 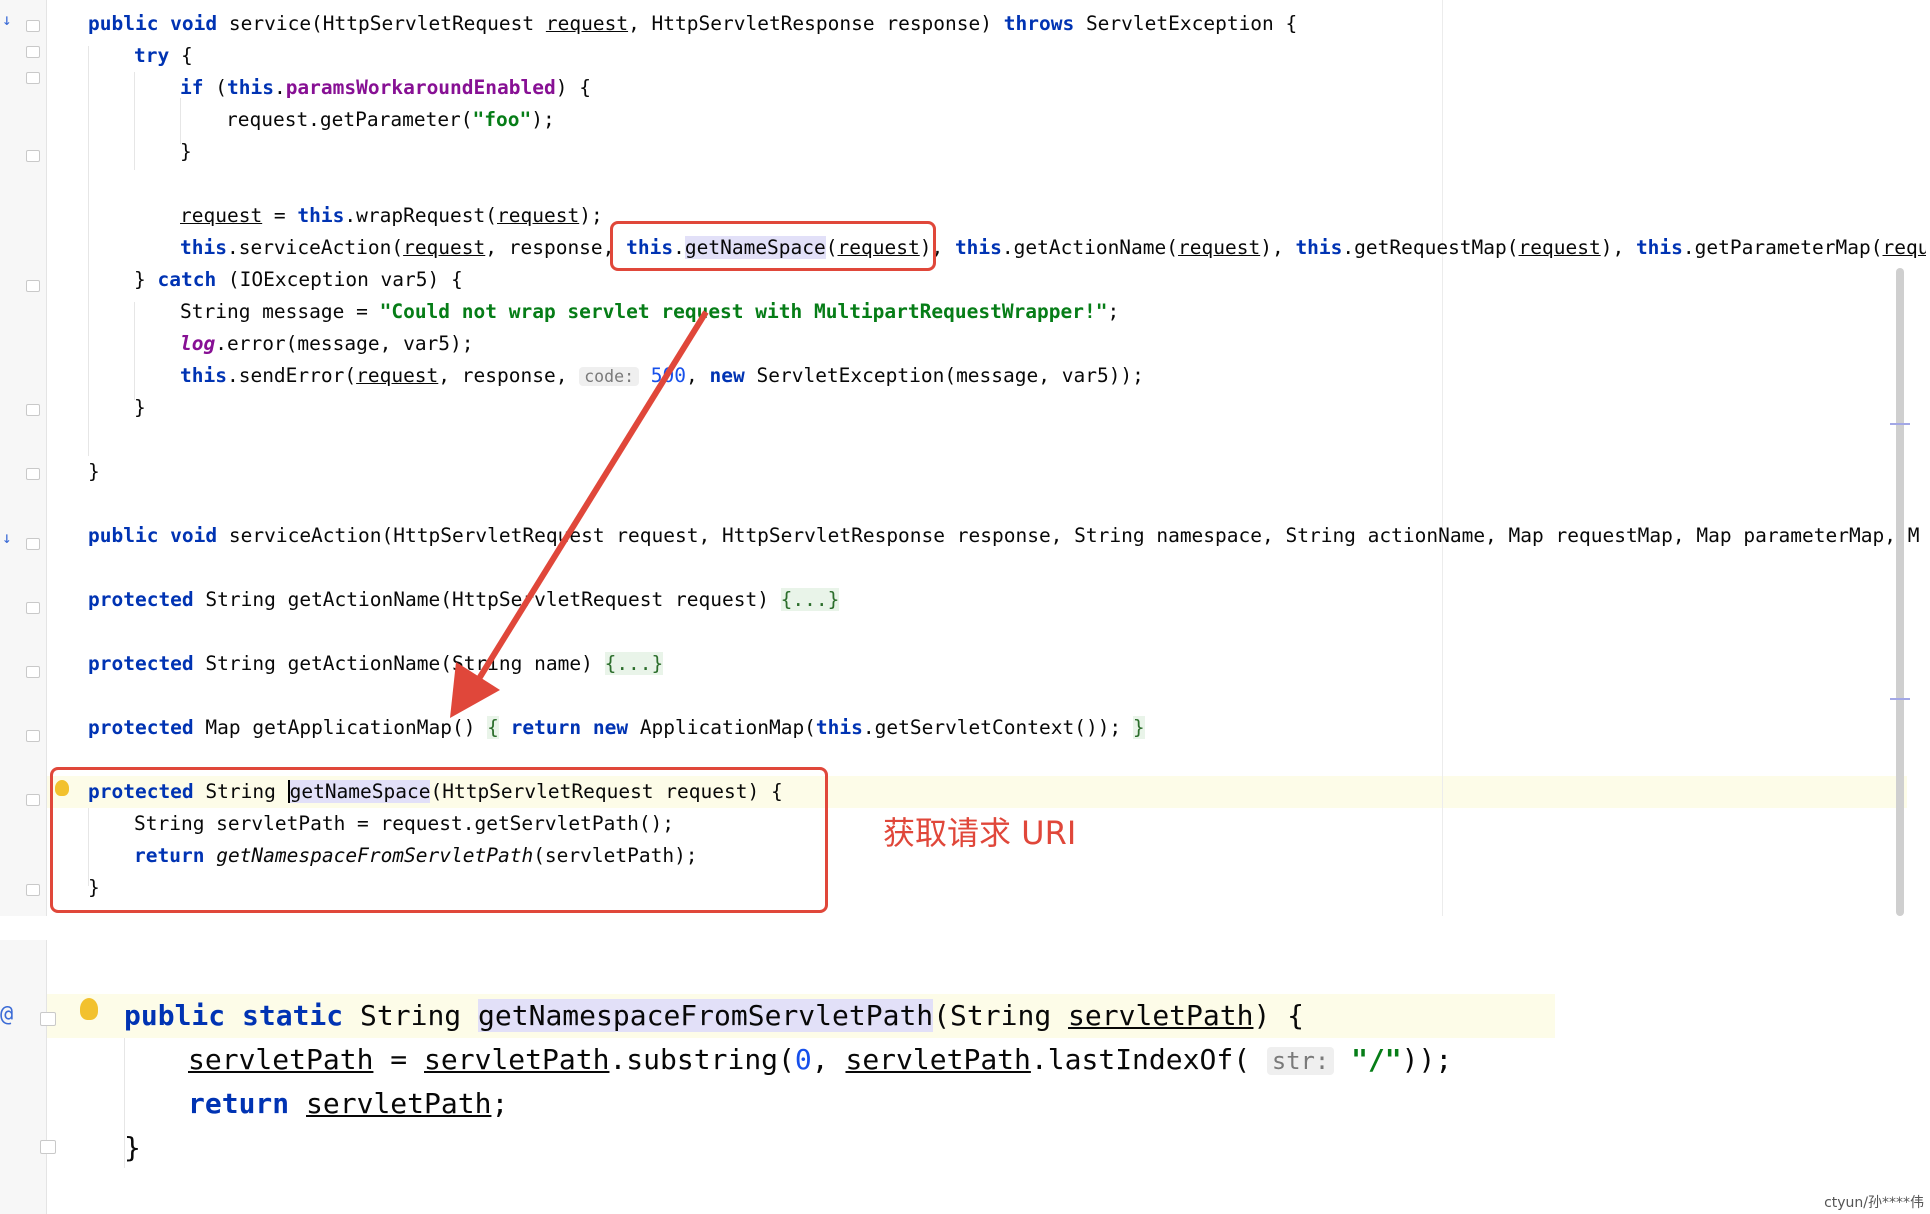 I want to click on code-line: }, so click(x=132, y=1147).